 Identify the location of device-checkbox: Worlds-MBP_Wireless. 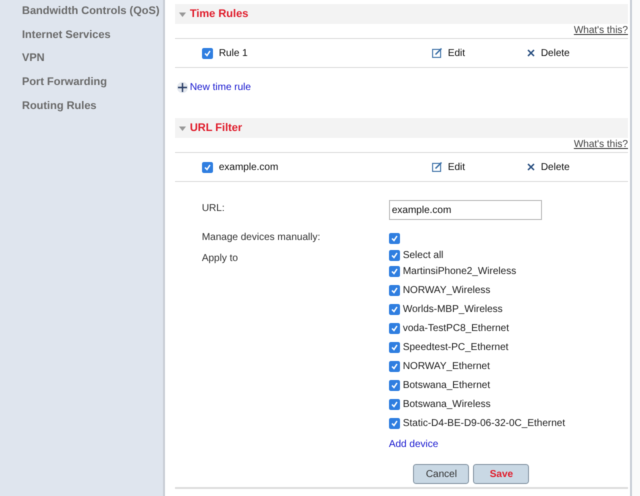
(508, 309).